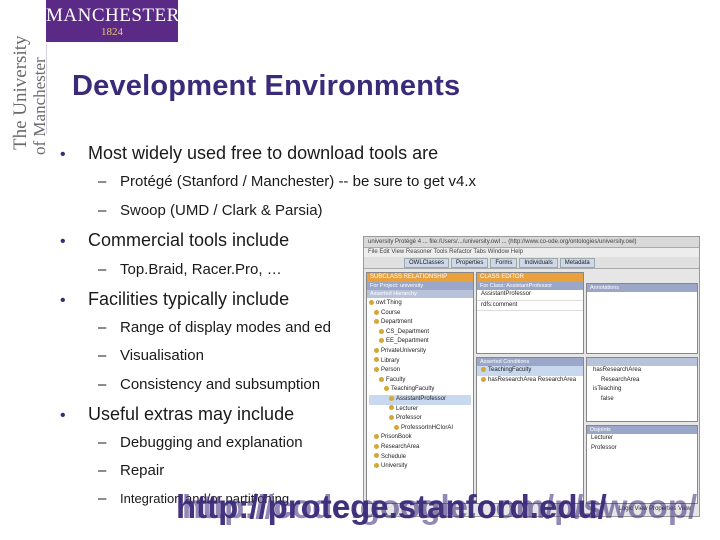  I want to click on tree-item: TeachingFaculty, so click(420, 390).